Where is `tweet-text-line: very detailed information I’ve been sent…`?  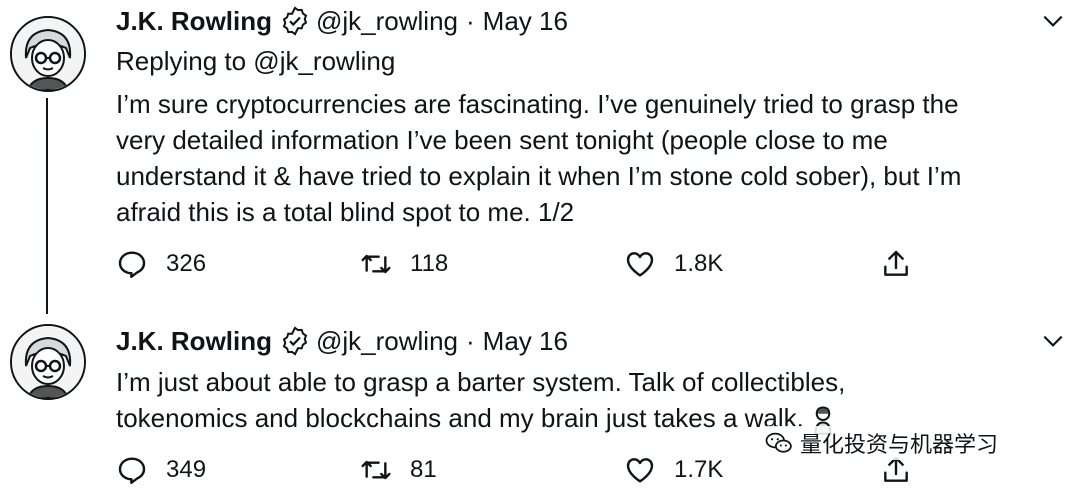
tweet-text-line: very detailed information I’ve been sent… is located at coordinates (502, 140).